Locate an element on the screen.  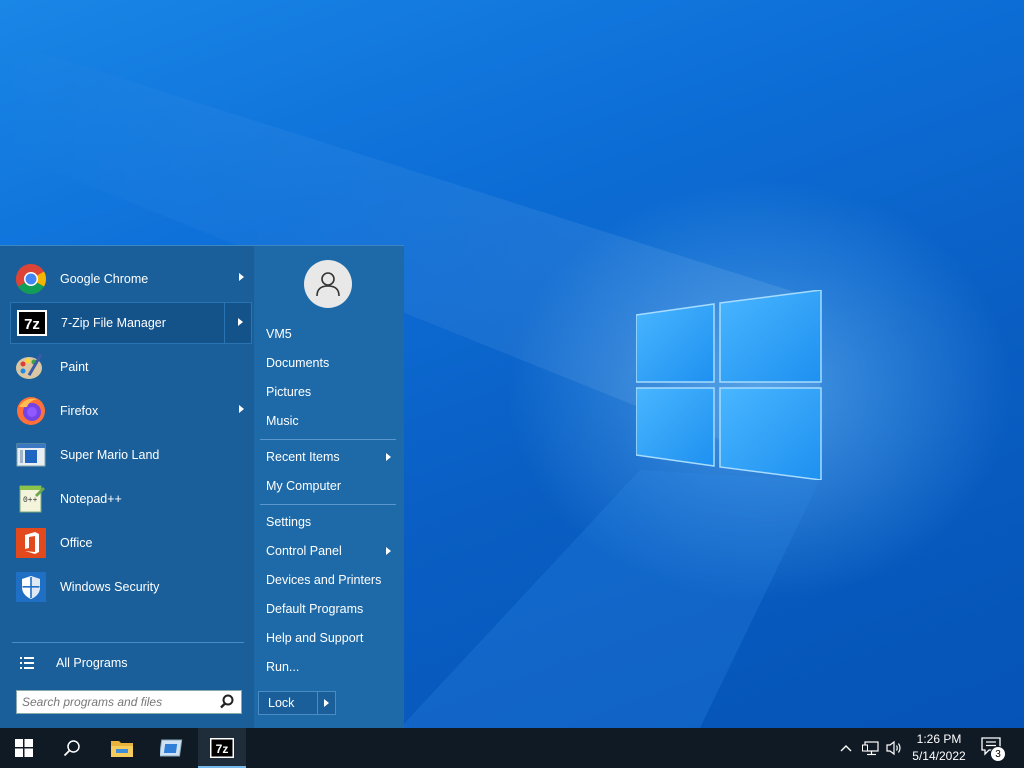
program-google-chrome: Google Chrome is located at coordinates (131, 279).